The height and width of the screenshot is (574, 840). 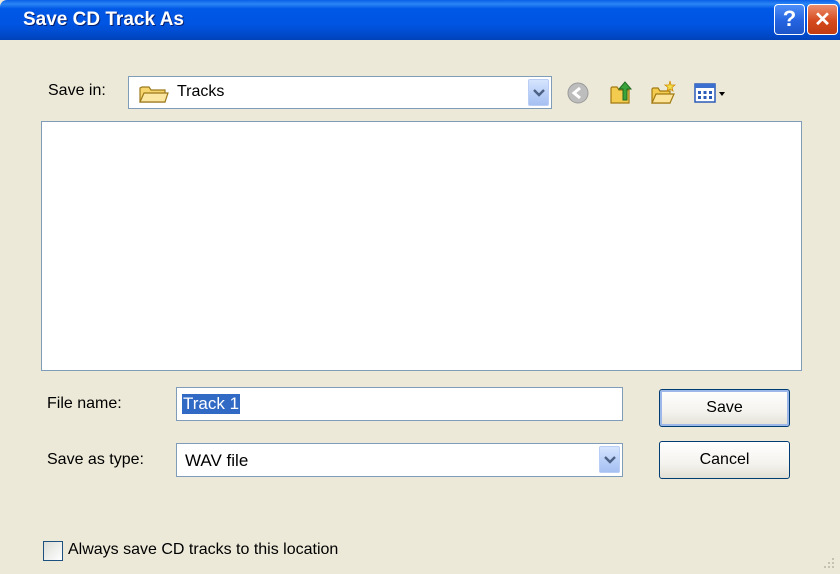 I want to click on back-icon, so click(x=578, y=93).